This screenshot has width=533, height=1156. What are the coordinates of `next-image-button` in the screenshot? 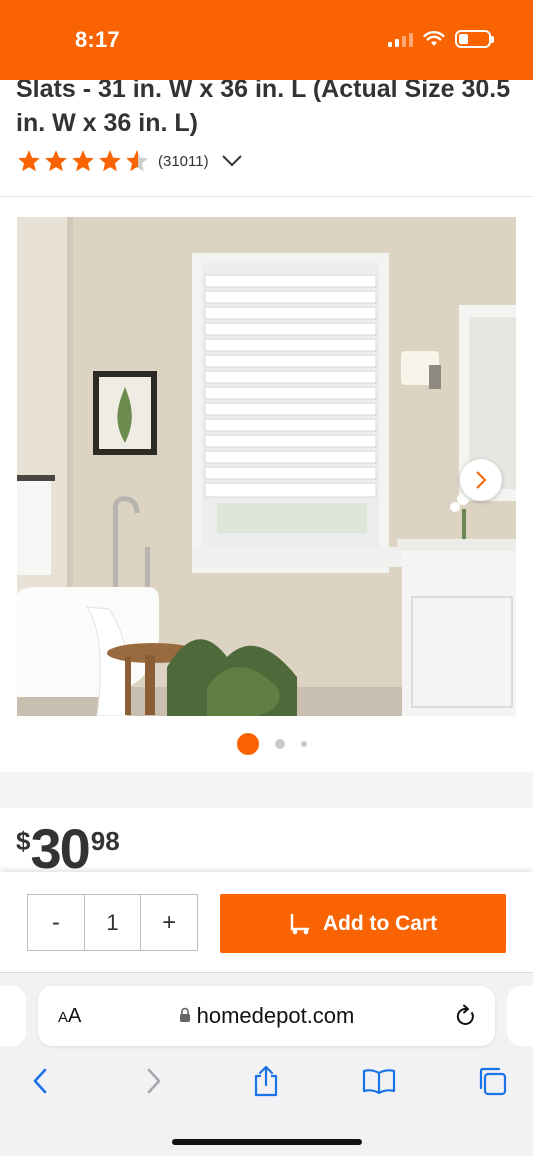 It's located at (481, 480).